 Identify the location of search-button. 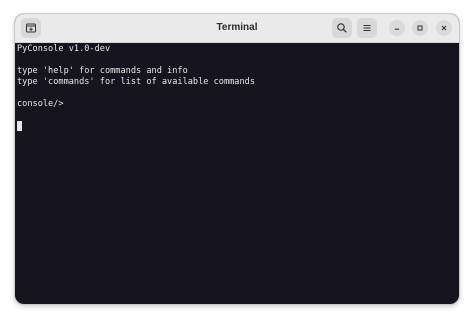
(342, 28).